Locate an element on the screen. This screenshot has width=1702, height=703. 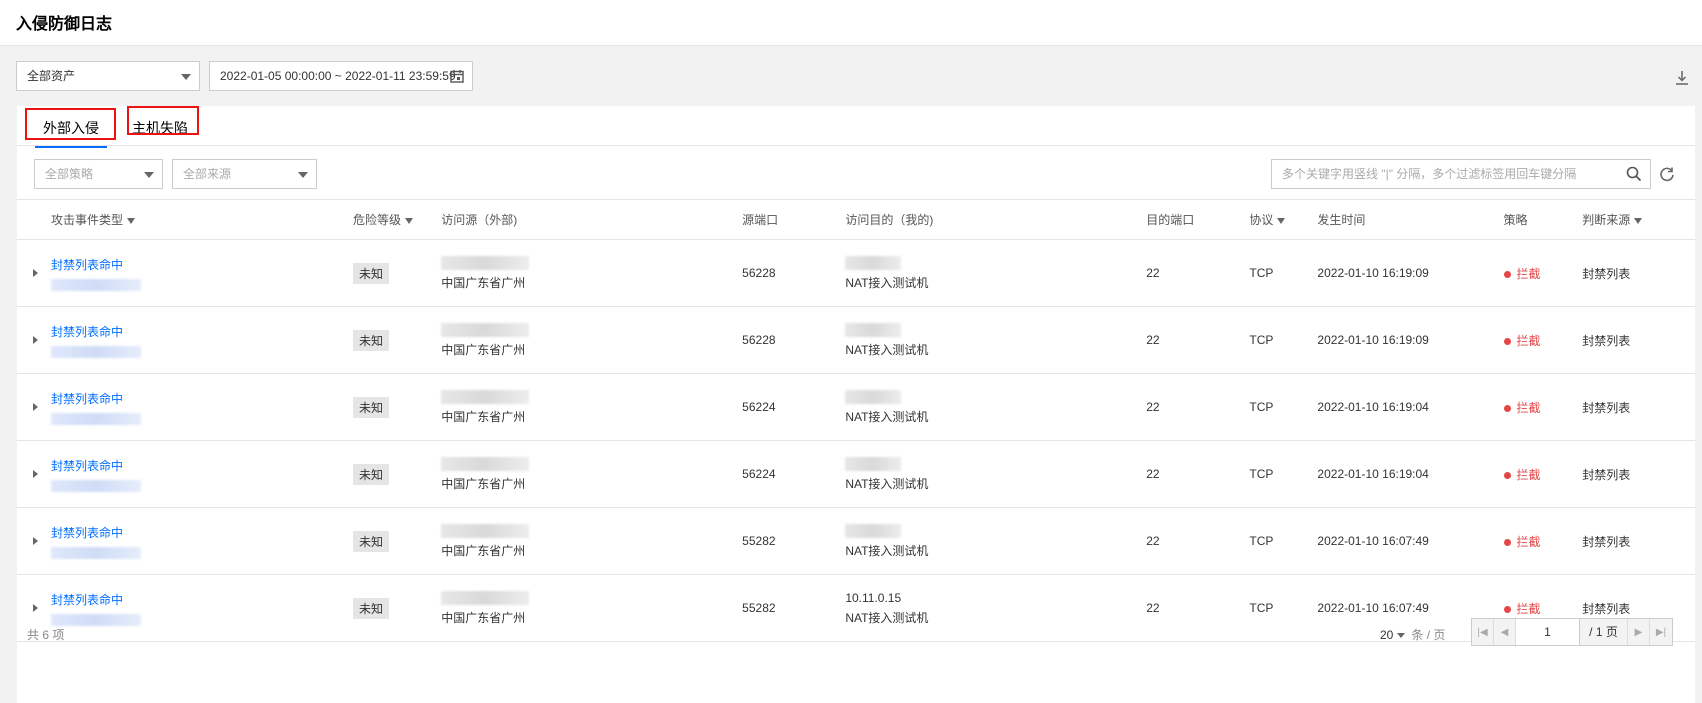
header-level: 危险等级 is located at coordinates (397, 219).